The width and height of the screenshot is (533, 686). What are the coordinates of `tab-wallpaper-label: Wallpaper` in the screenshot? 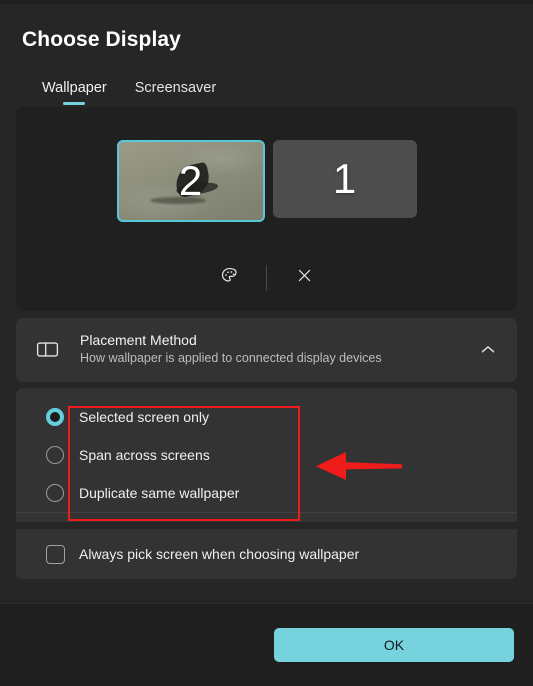 It's located at (74, 88).